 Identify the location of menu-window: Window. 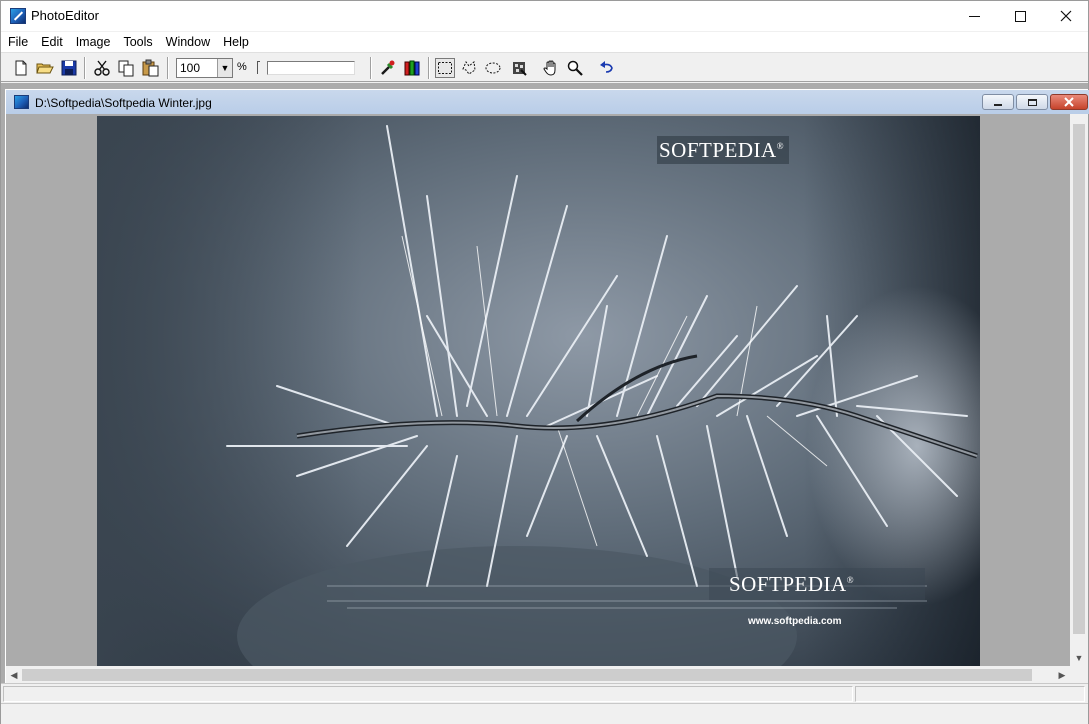
(187, 42).